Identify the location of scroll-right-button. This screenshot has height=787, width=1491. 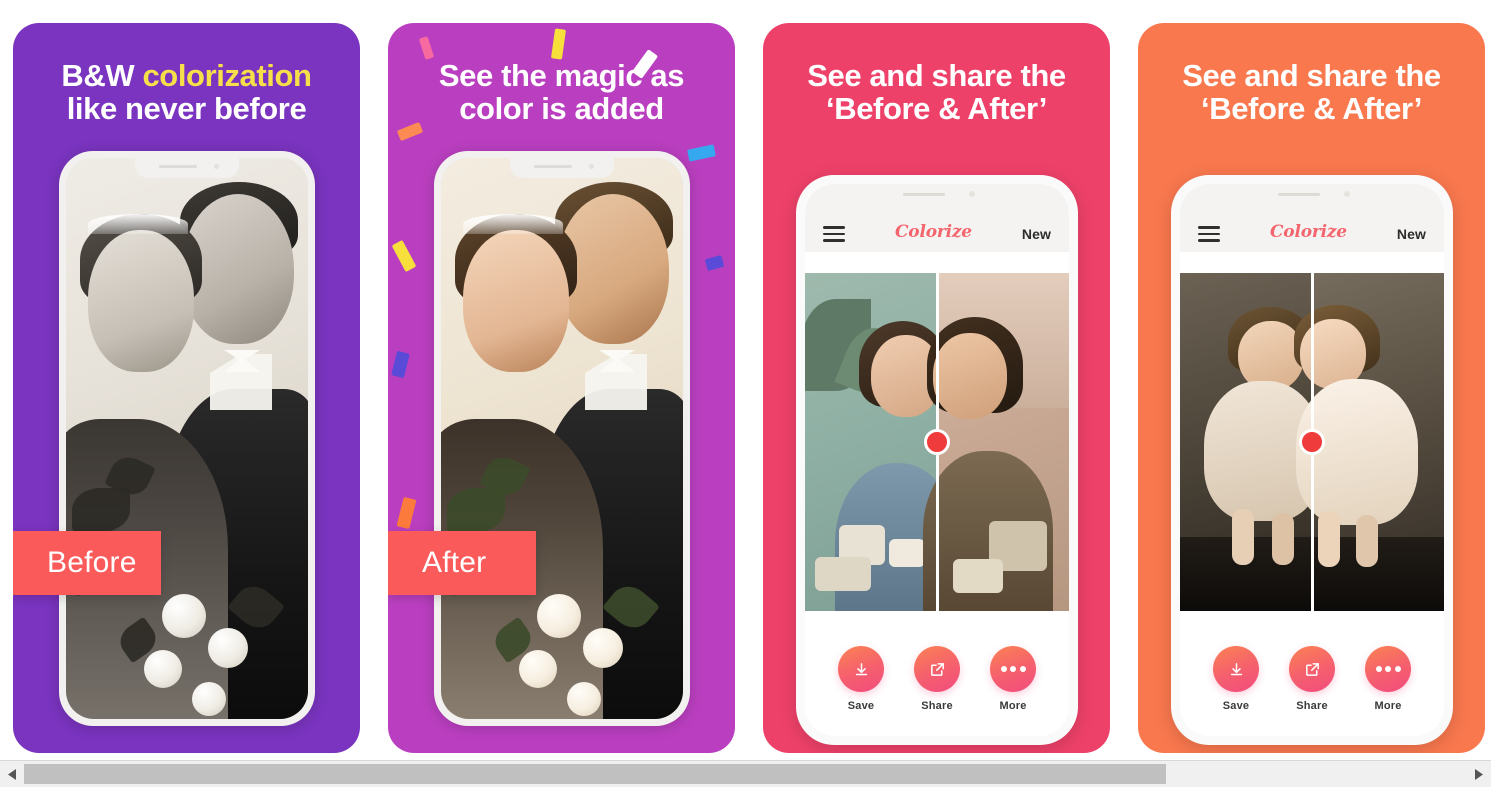
(1479, 774).